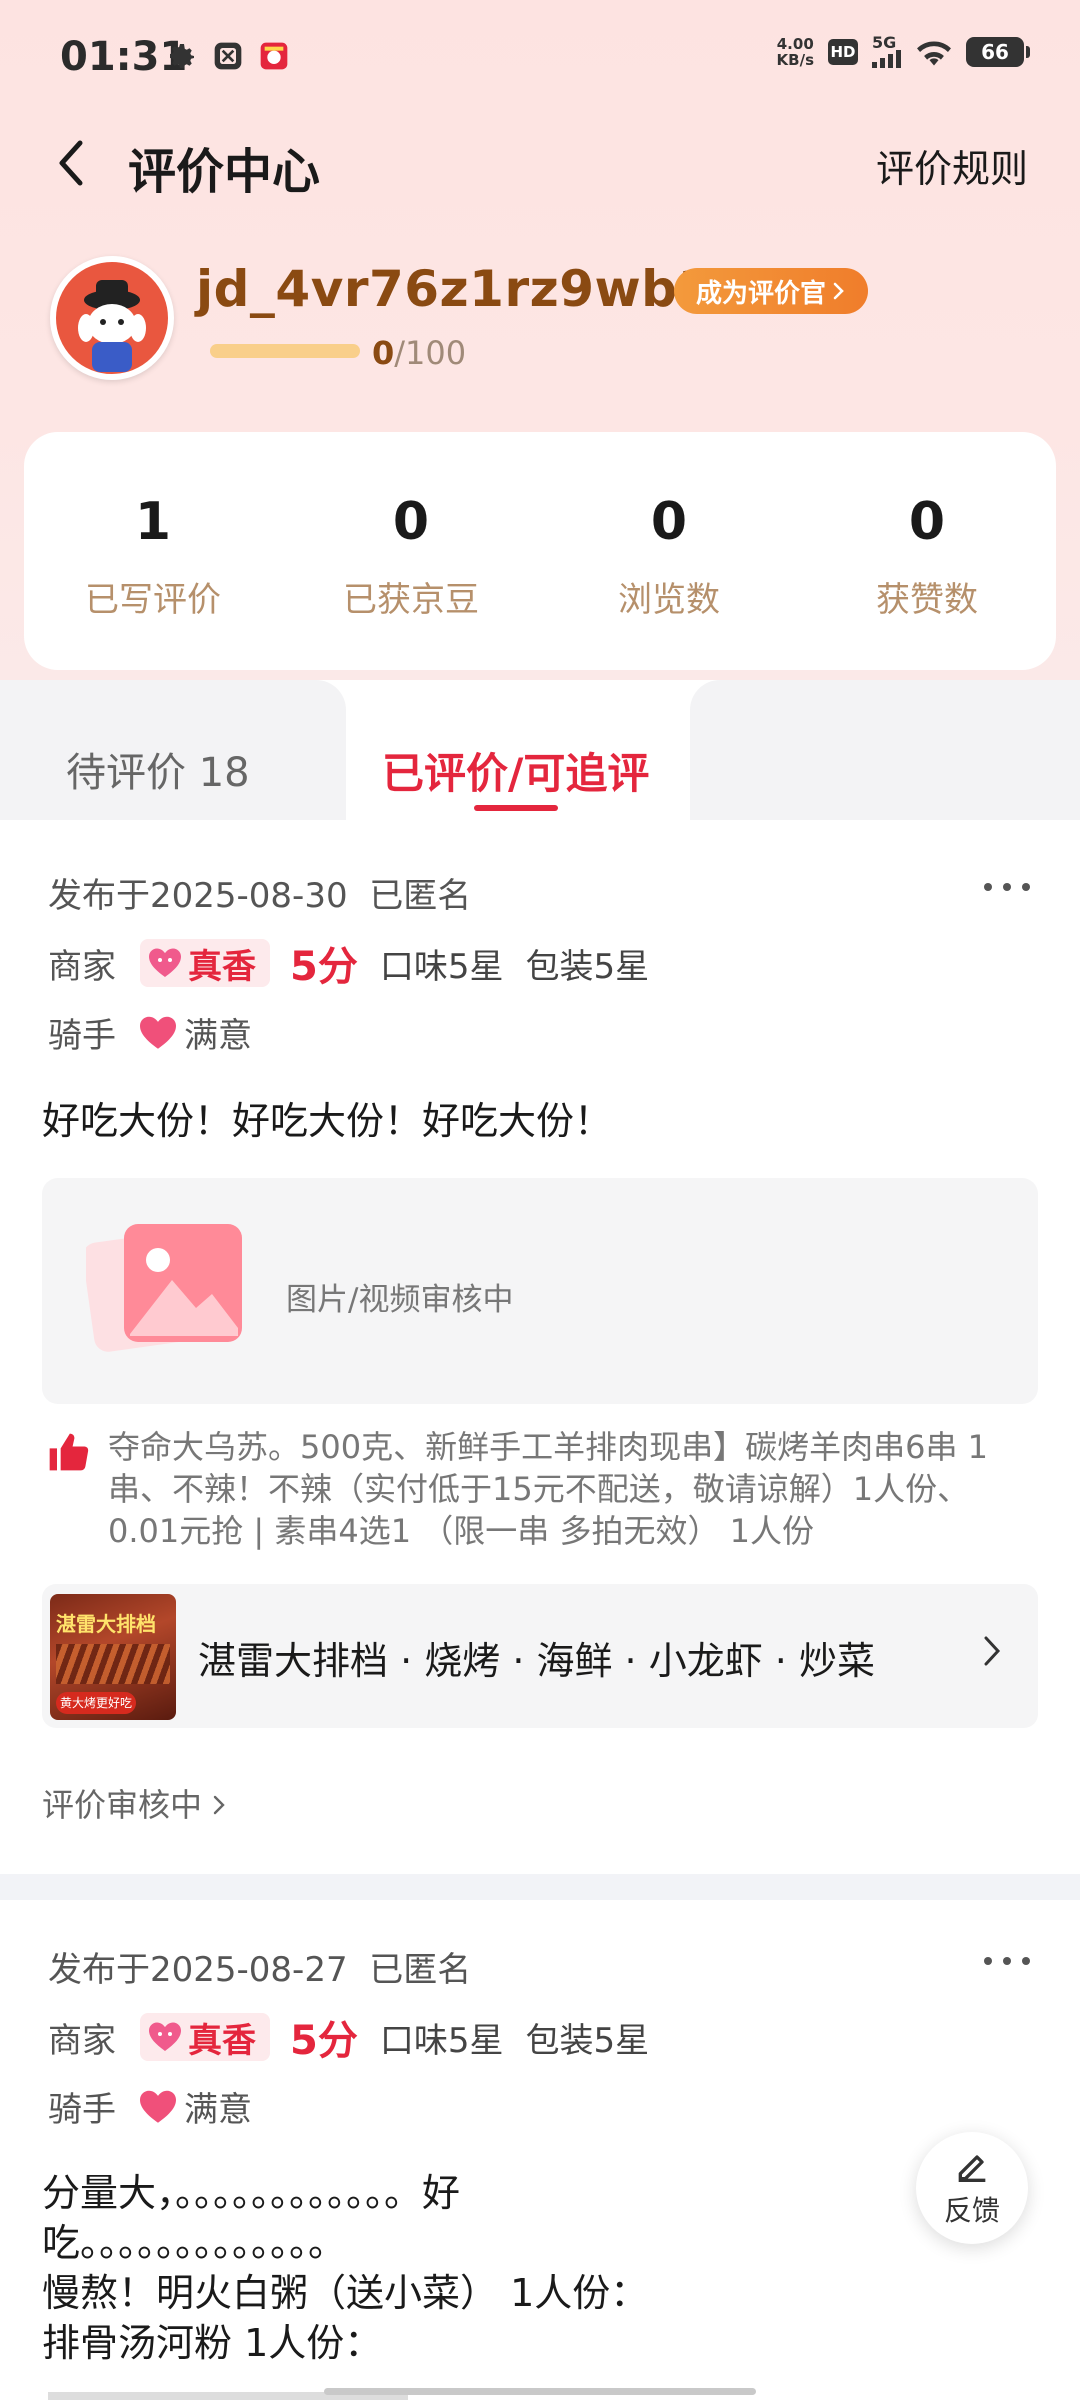 Image resolution: width=1080 pixels, height=2400 pixels. What do you see at coordinates (173, 750) in the screenshot?
I see `tab-pending: 待评价 18` at bounding box center [173, 750].